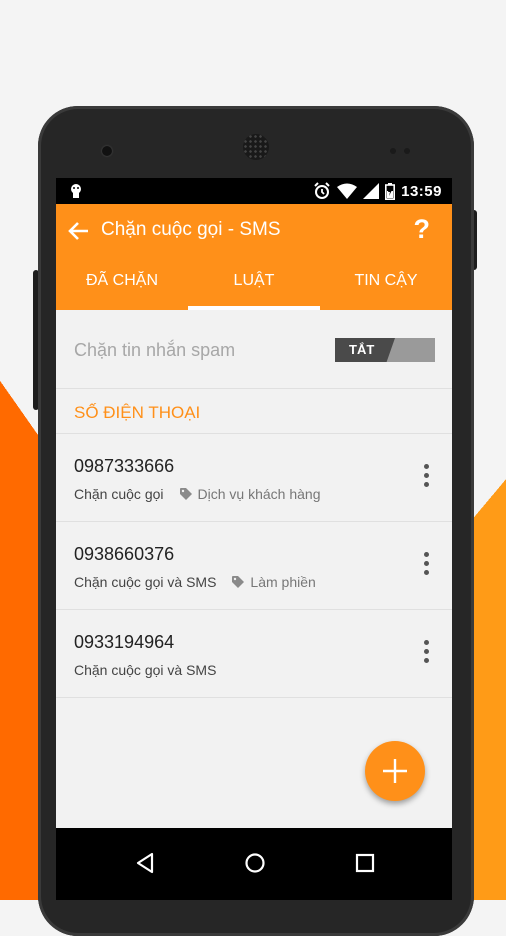  I want to click on status-bar: 13:59, so click(254, 191).